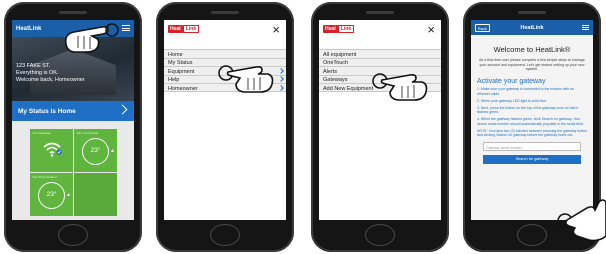  I want to click on wifi-icon, so click(52, 149).